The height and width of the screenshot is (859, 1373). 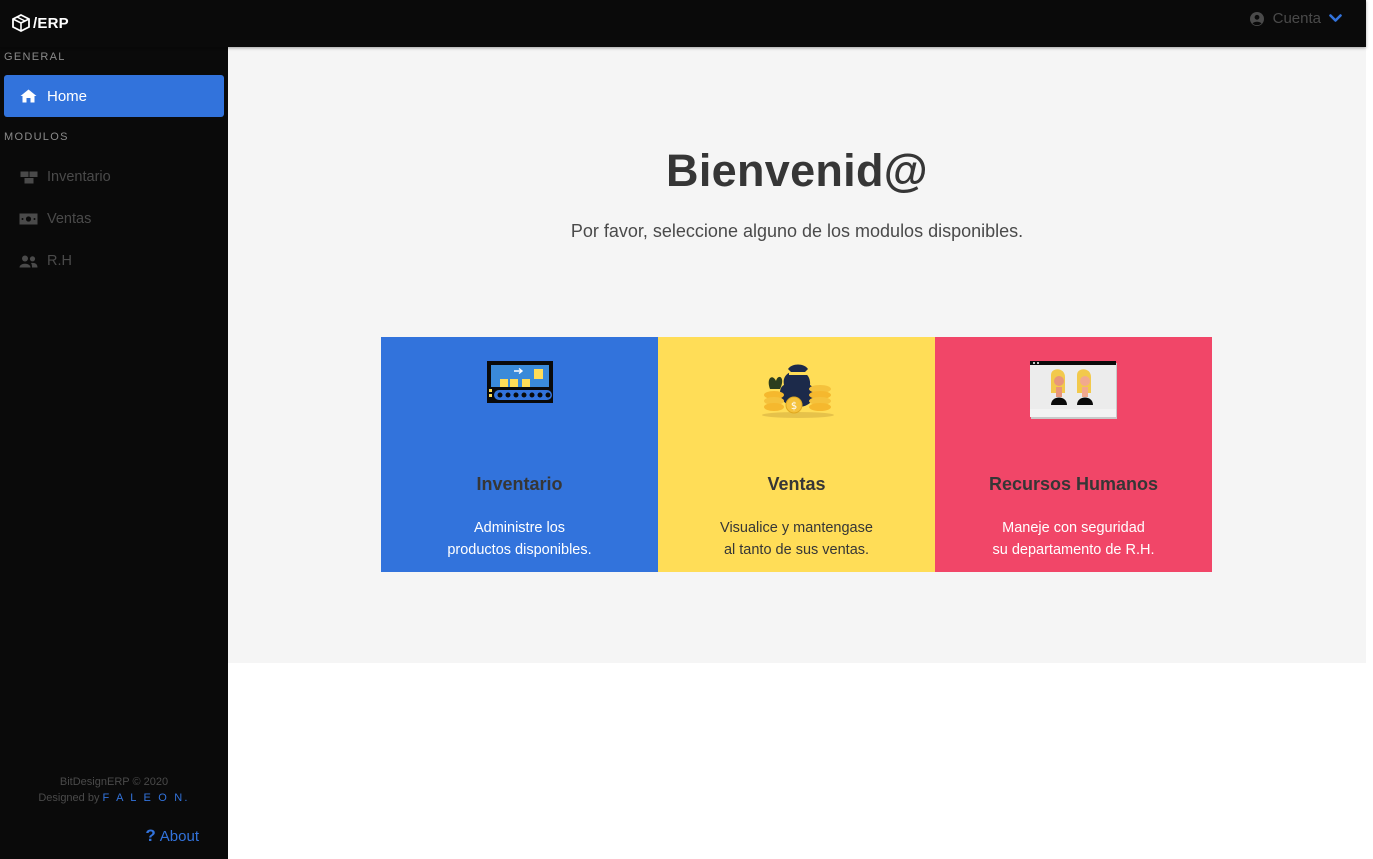 What do you see at coordinates (59, 261) in the screenshot?
I see `sidebar-item-label: R.H` at bounding box center [59, 261].